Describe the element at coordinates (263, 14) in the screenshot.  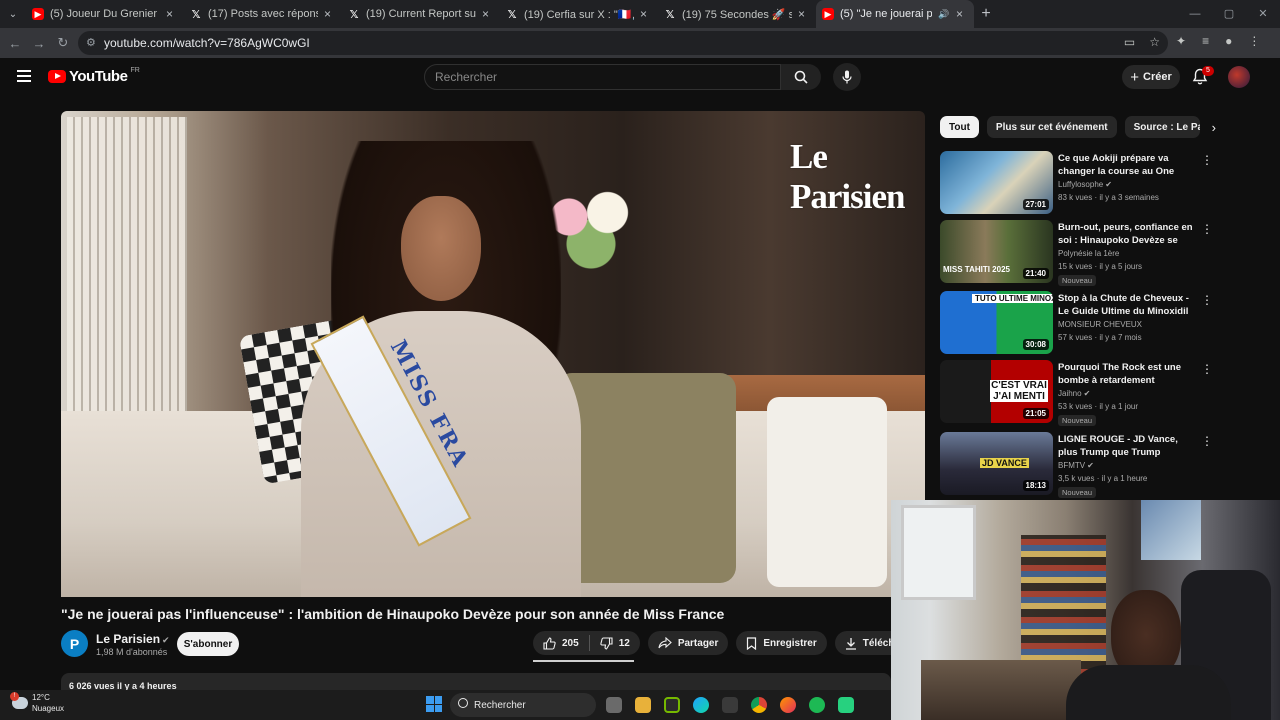
I see `browser-tab: 𝕏(17) Posts avec réponses de Ra×` at that location.